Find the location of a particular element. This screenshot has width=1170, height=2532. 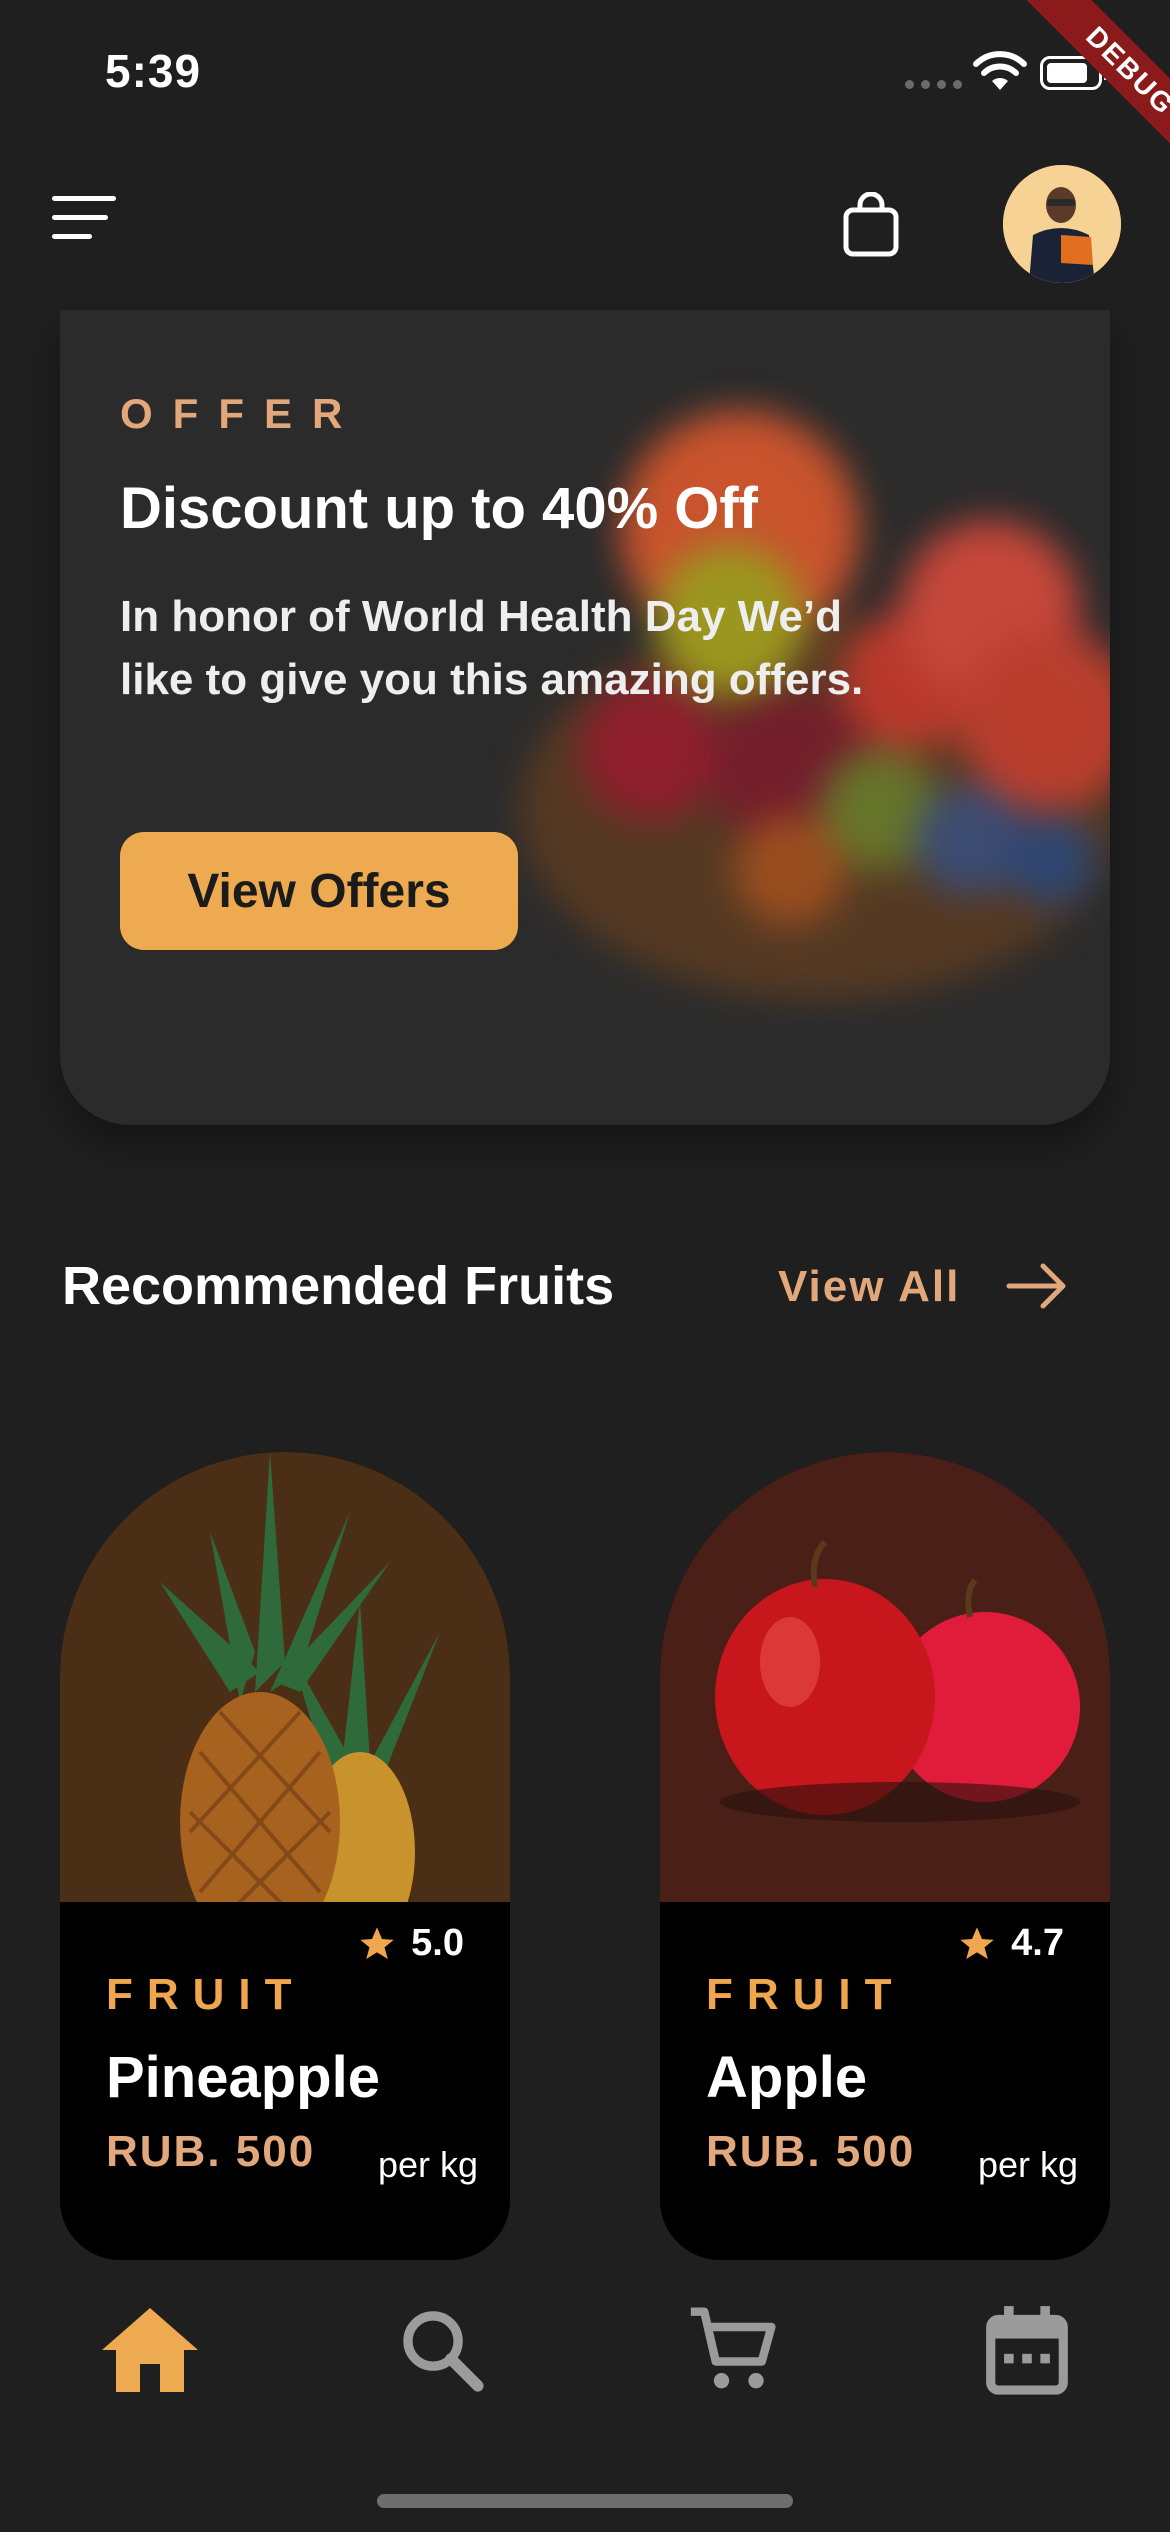

search-icon is located at coordinates (443, 2351).